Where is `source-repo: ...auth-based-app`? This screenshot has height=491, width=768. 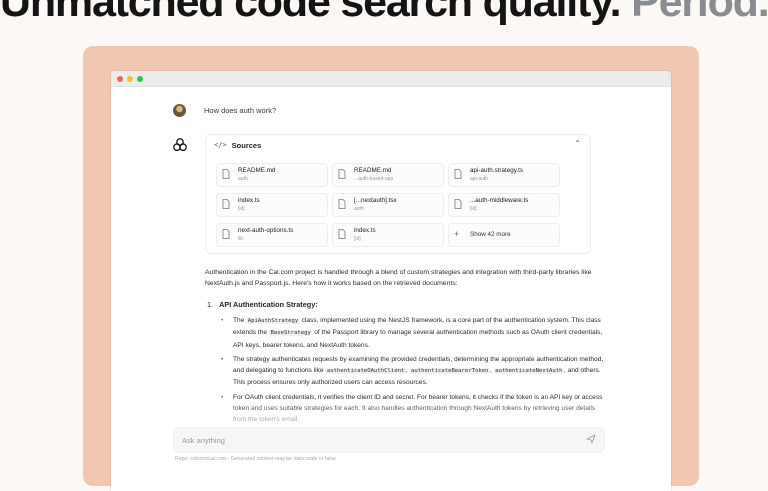
source-repo: ...auth-based-app is located at coordinates (374, 179).